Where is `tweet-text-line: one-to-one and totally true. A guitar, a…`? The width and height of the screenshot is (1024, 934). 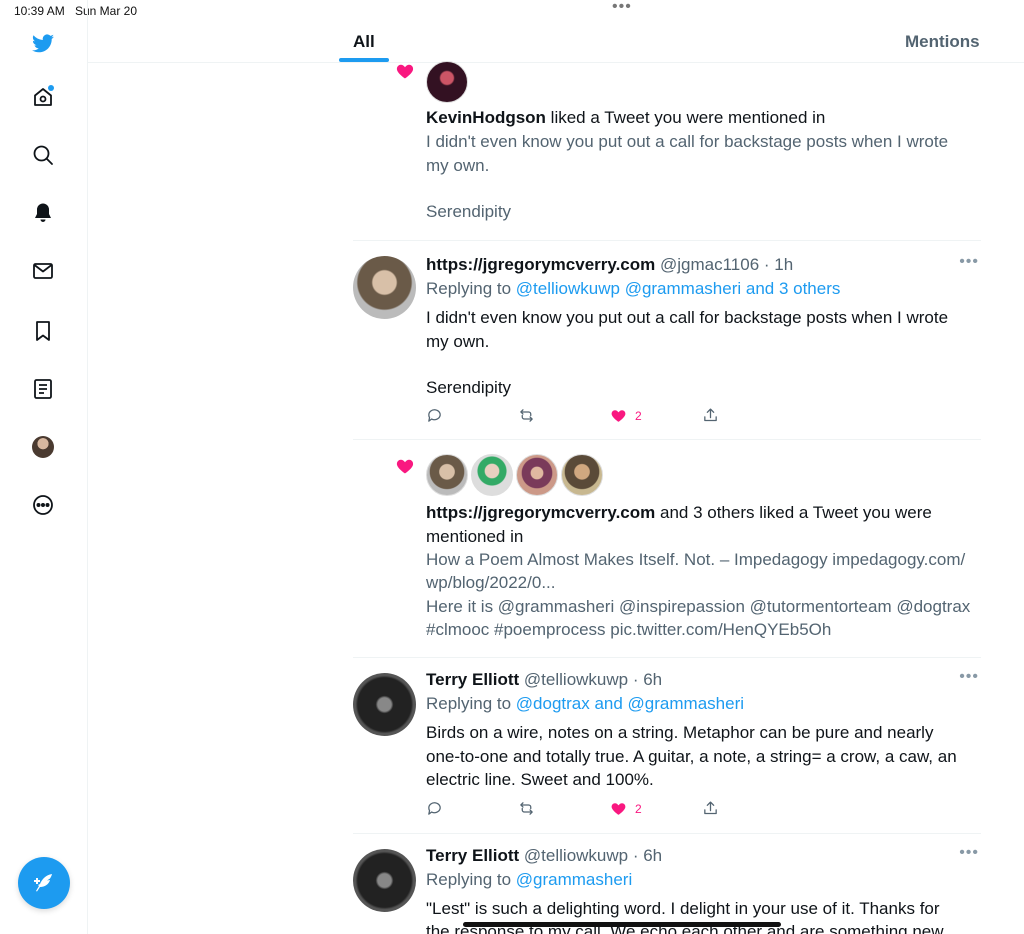 tweet-text-line: one-to-one and totally true. A guitar, a… is located at coordinates (691, 756).